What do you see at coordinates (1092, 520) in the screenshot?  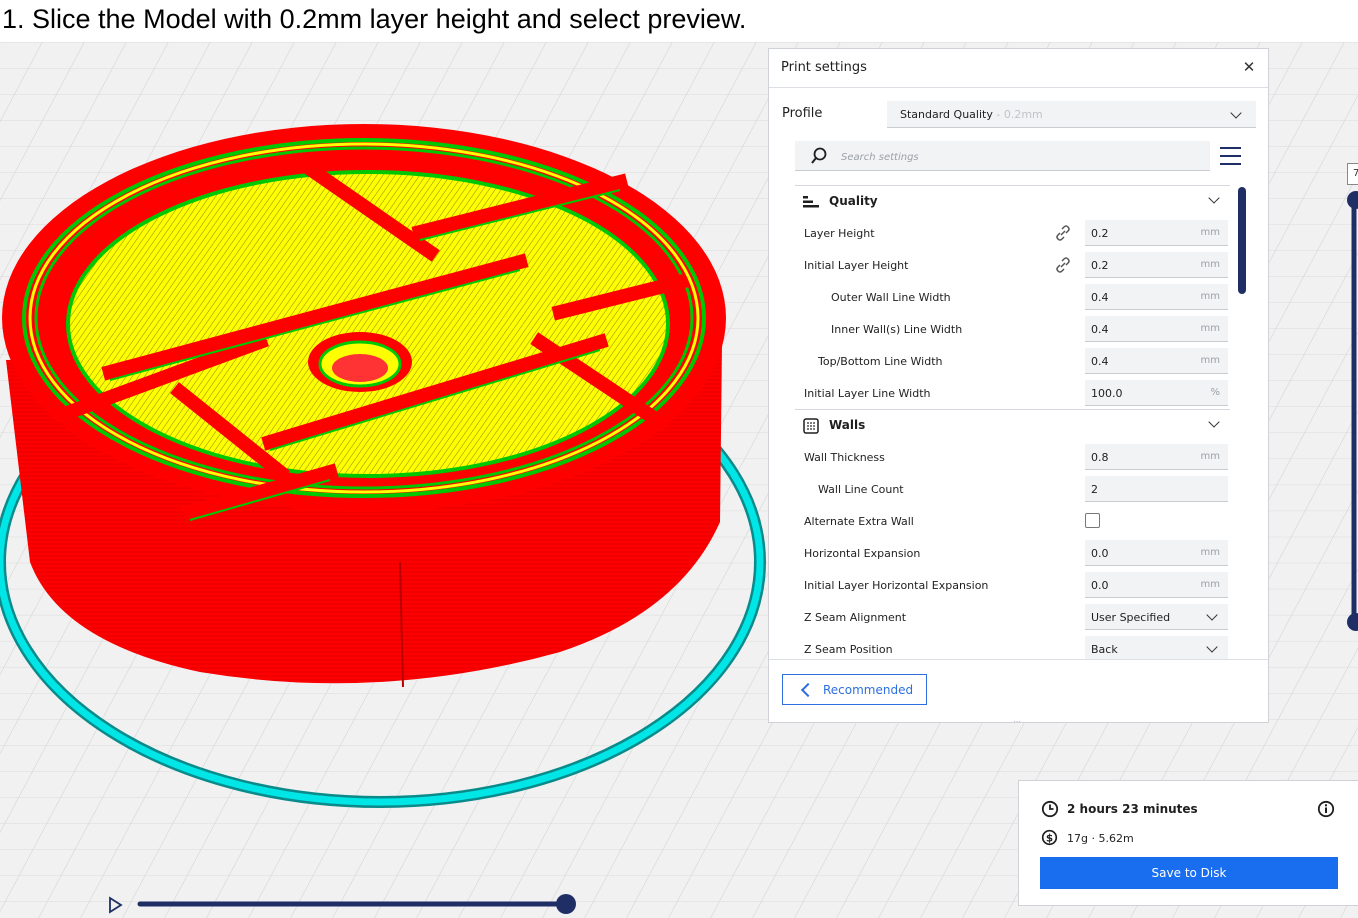 I see `alternate-extra-wall-checkbox` at bounding box center [1092, 520].